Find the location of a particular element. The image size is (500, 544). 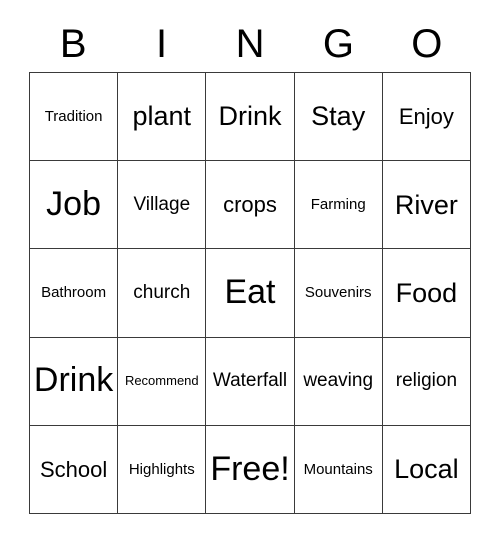

header-letter-b: B is located at coordinates (73, 44).